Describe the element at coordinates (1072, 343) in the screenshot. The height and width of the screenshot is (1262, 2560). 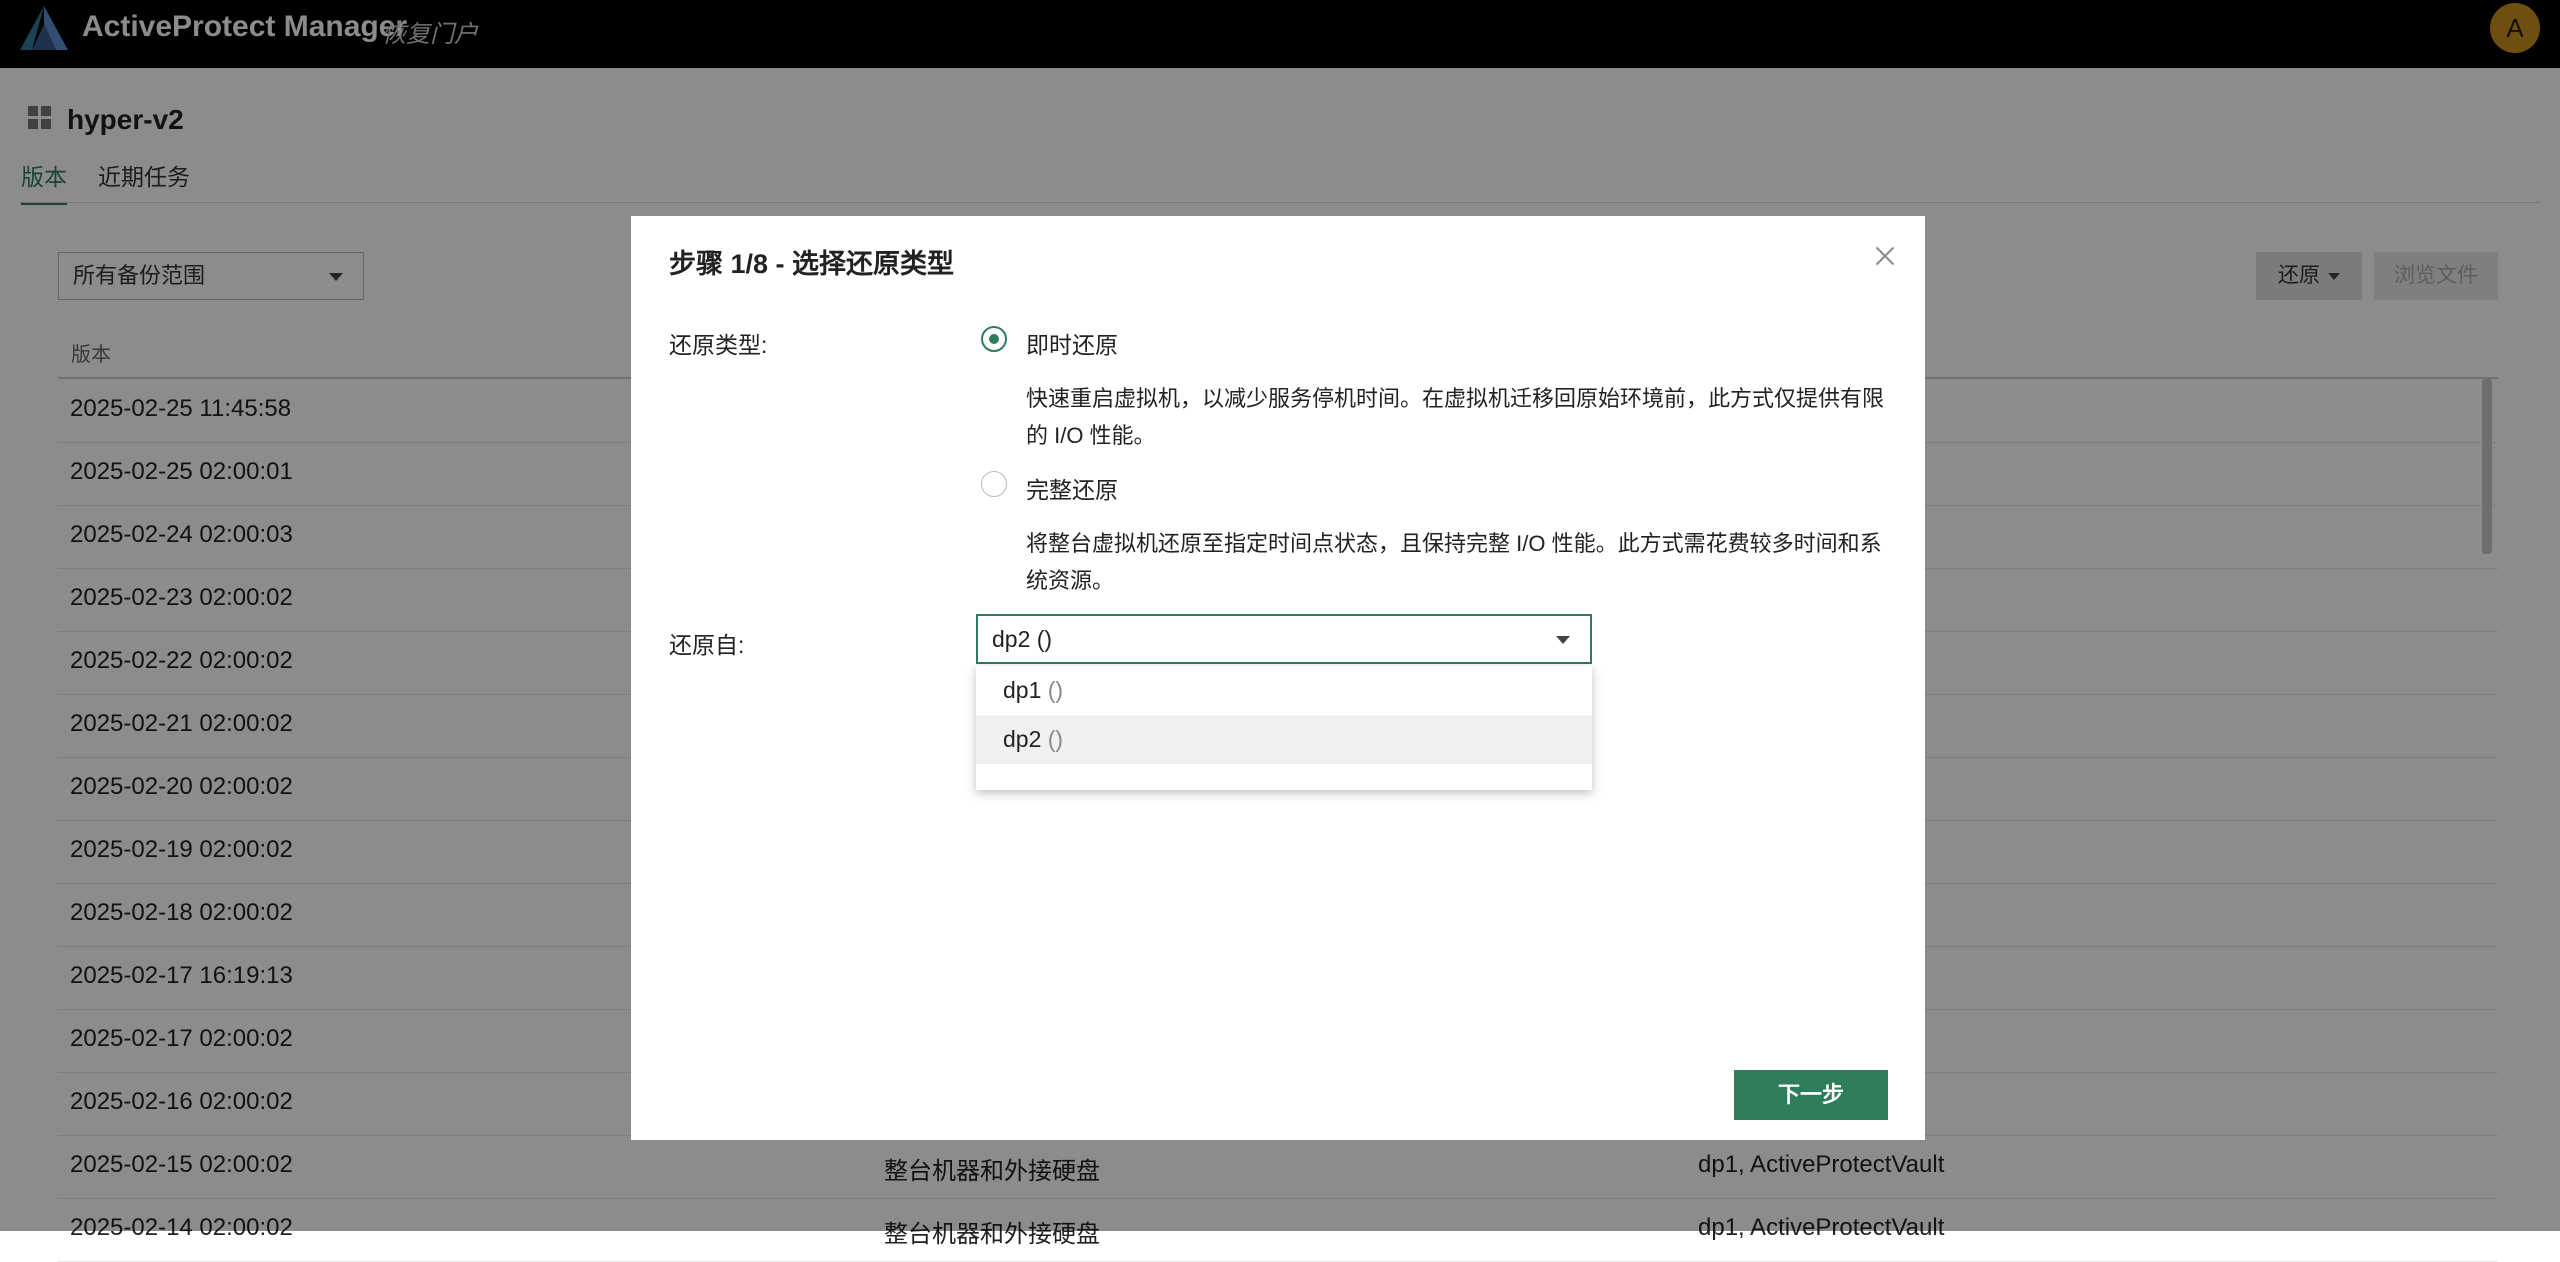
I see `instant-restore-label: 即时还原` at that location.